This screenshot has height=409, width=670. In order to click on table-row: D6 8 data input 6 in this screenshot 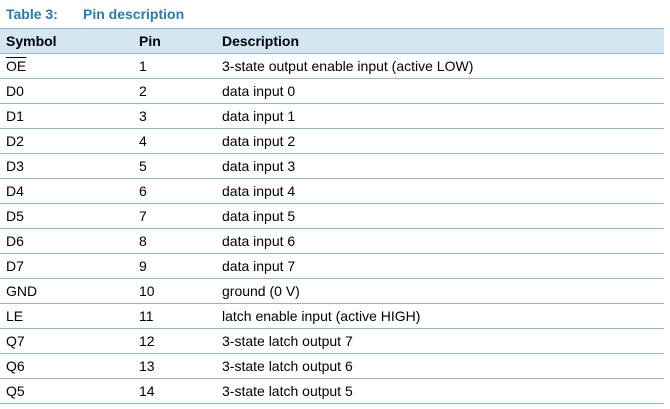, I will do `click(332, 241)`.